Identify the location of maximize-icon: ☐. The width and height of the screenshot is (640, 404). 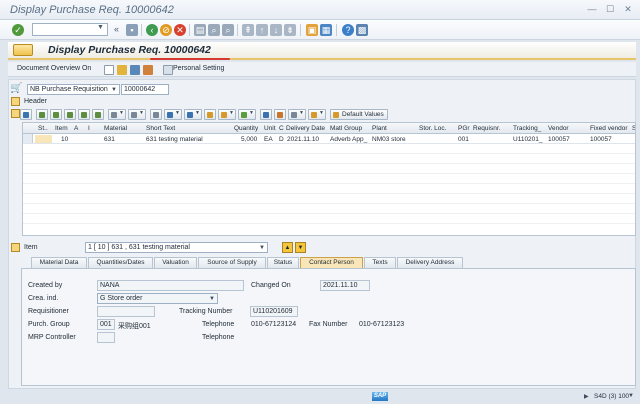
(610, 9).